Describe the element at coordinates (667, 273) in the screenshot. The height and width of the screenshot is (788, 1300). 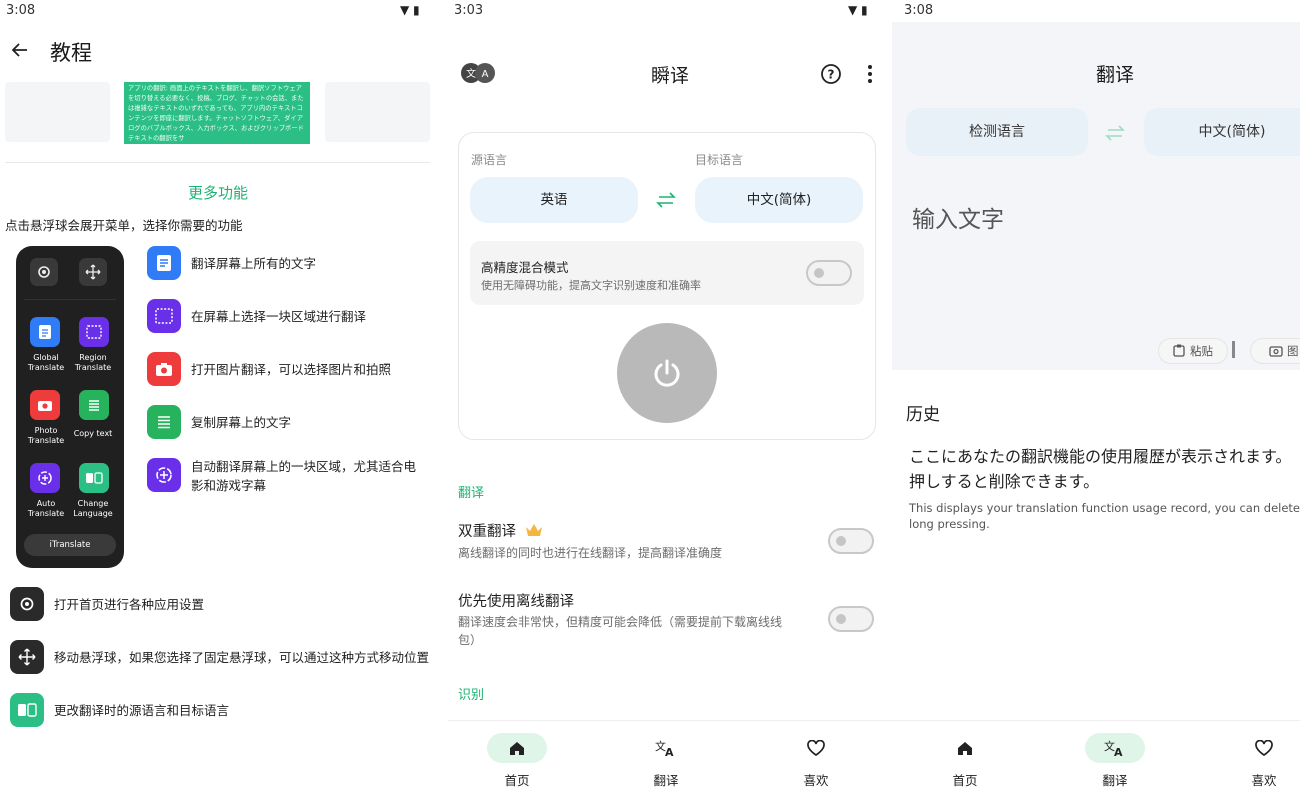
I see `high-precision-mode-row: 高精度混合模式 使用无障碍功能，提高文字识别速度和准确率` at that location.